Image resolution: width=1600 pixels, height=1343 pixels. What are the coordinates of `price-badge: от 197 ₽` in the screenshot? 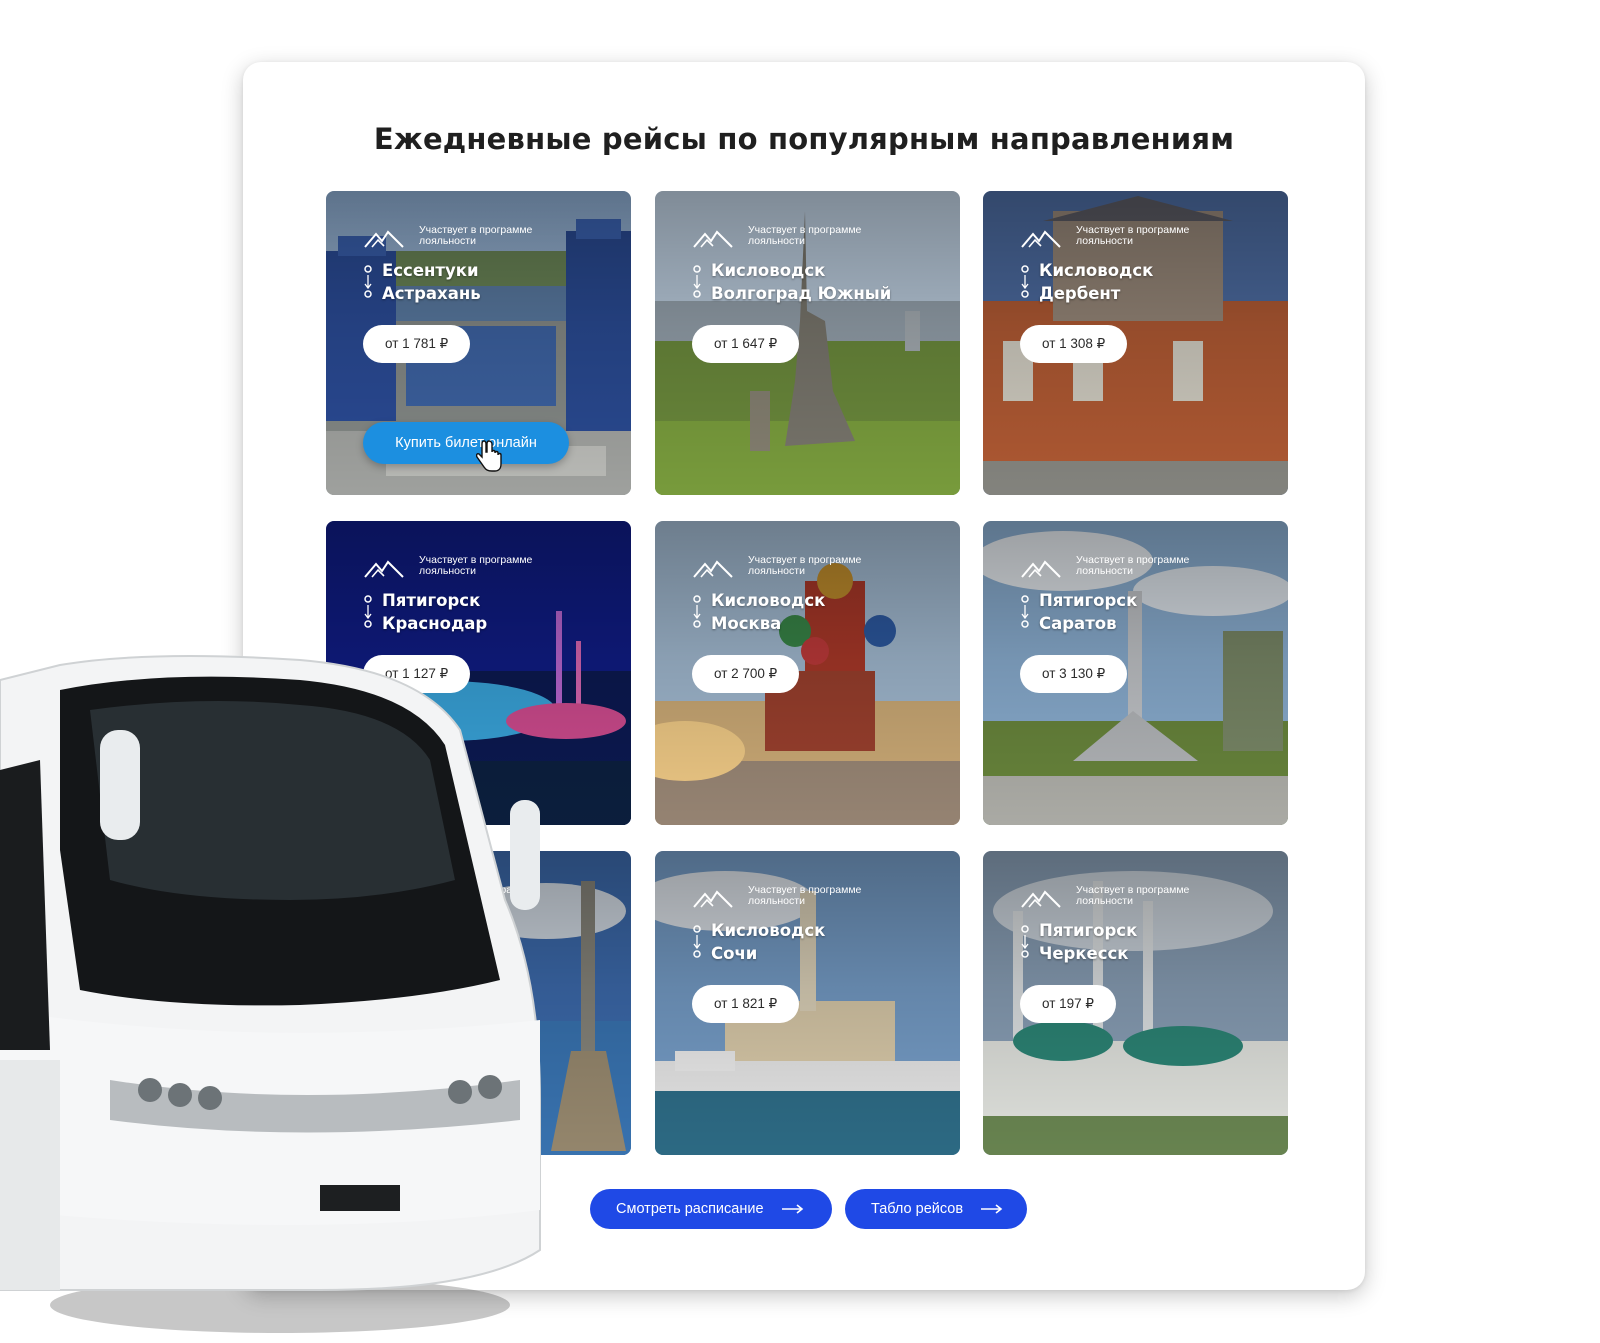 It's located at (1068, 1004).